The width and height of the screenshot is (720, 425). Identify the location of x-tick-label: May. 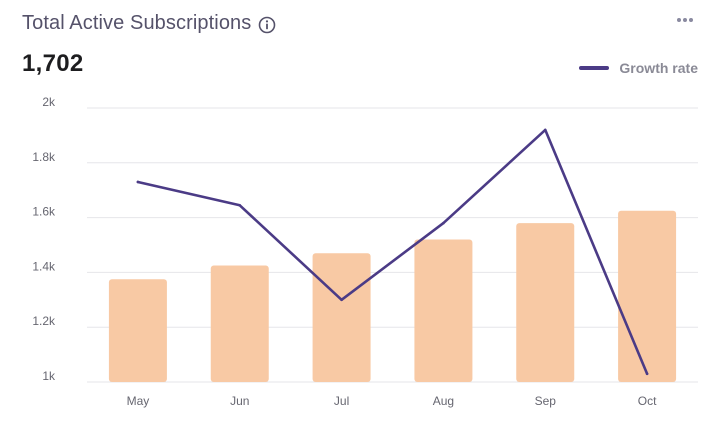
(138, 401).